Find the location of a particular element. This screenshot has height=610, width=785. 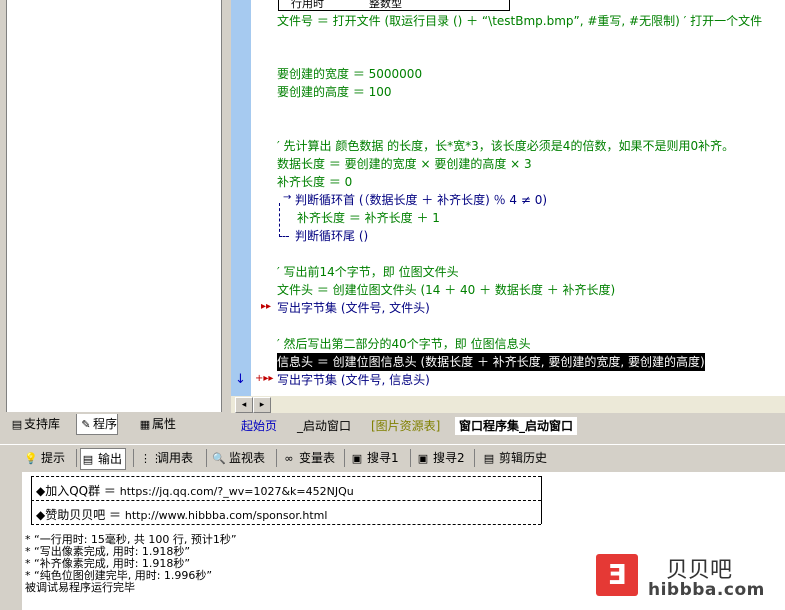

code-line: 补齐长度 ＝ 0 is located at coordinates (314, 182).